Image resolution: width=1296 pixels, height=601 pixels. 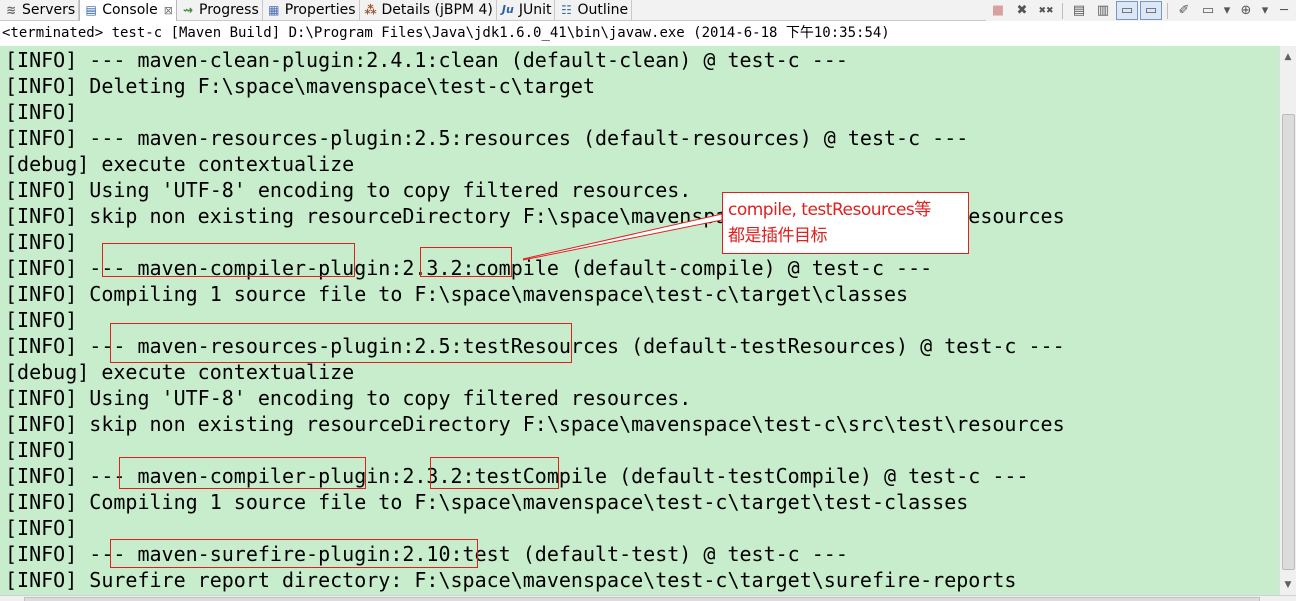 What do you see at coordinates (91, 10) in the screenshot?
I see `console-icon: ▤` at bounding box center [91, 10].